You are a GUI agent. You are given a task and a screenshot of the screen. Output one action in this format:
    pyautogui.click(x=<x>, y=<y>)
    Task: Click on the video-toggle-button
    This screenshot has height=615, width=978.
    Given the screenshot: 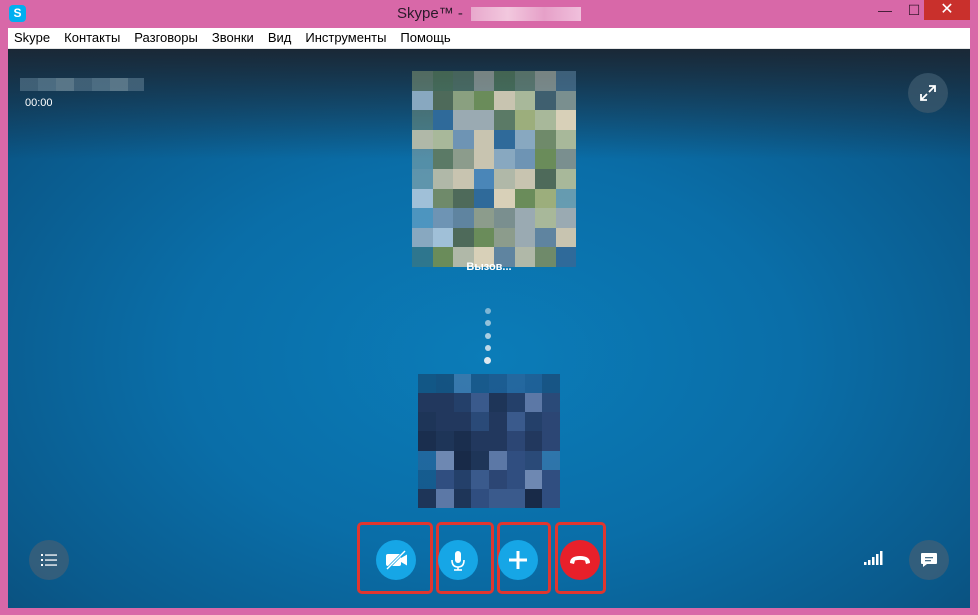 What is the action you would take?
    pyautogui.click(x=396, y=560)
    